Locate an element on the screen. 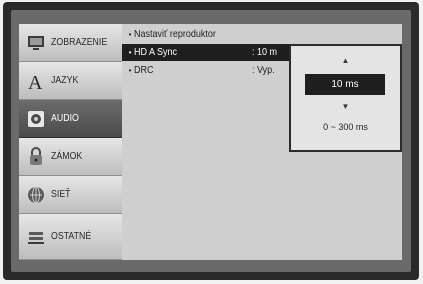  lock-icon is located at coordinates (36, 157).